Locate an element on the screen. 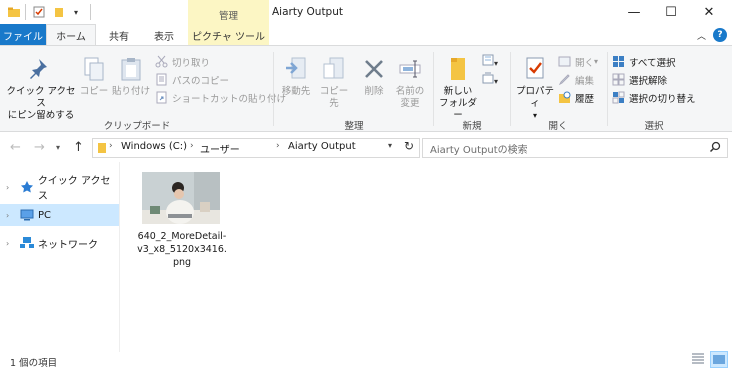  help-icon: ? is located at coordinates (720, 35).